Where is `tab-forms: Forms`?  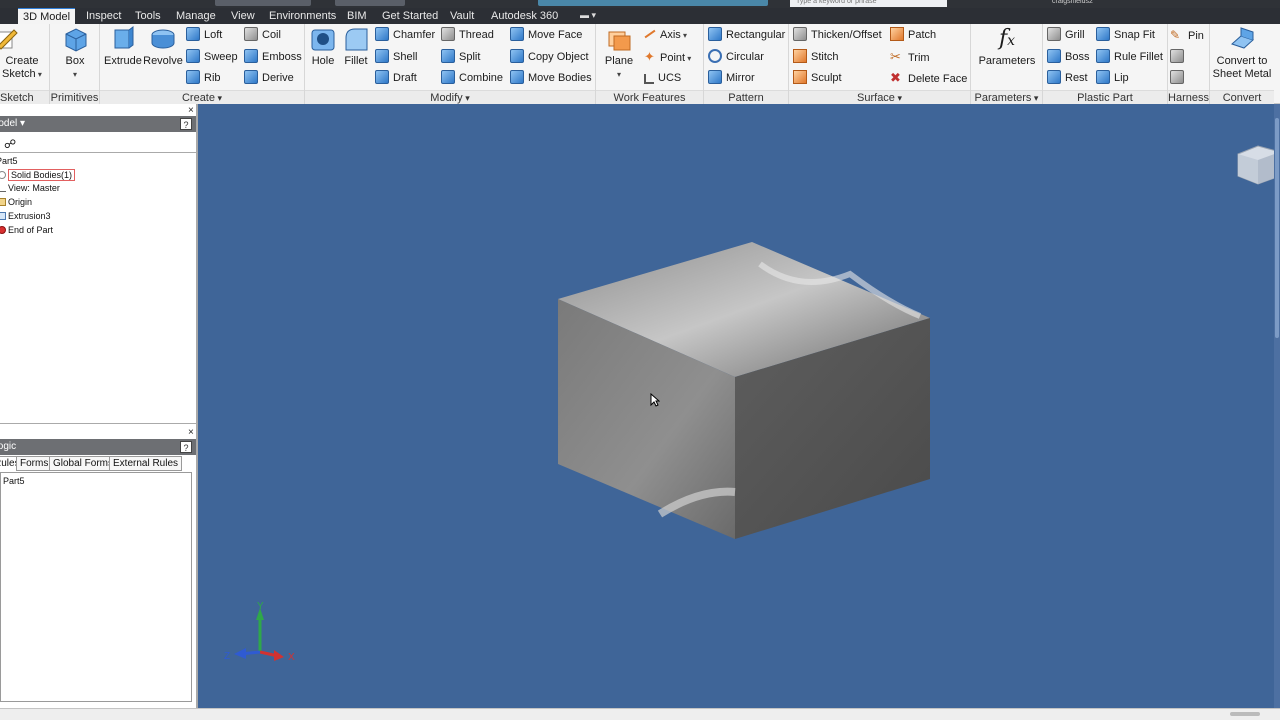
tab-forms: Forms is located at coordinates (34, 463).